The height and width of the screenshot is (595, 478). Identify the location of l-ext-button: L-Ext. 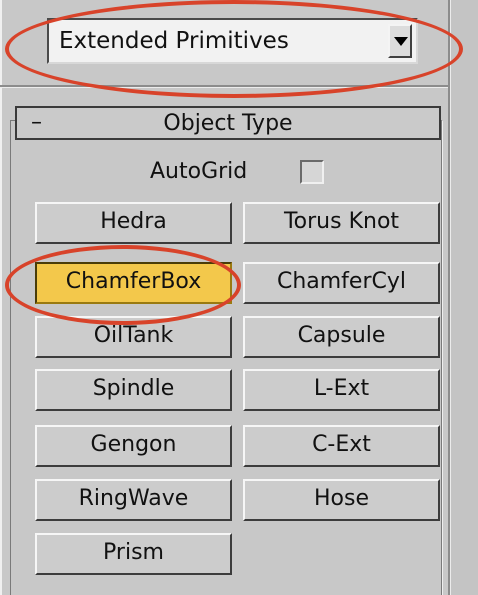
(341, 390).